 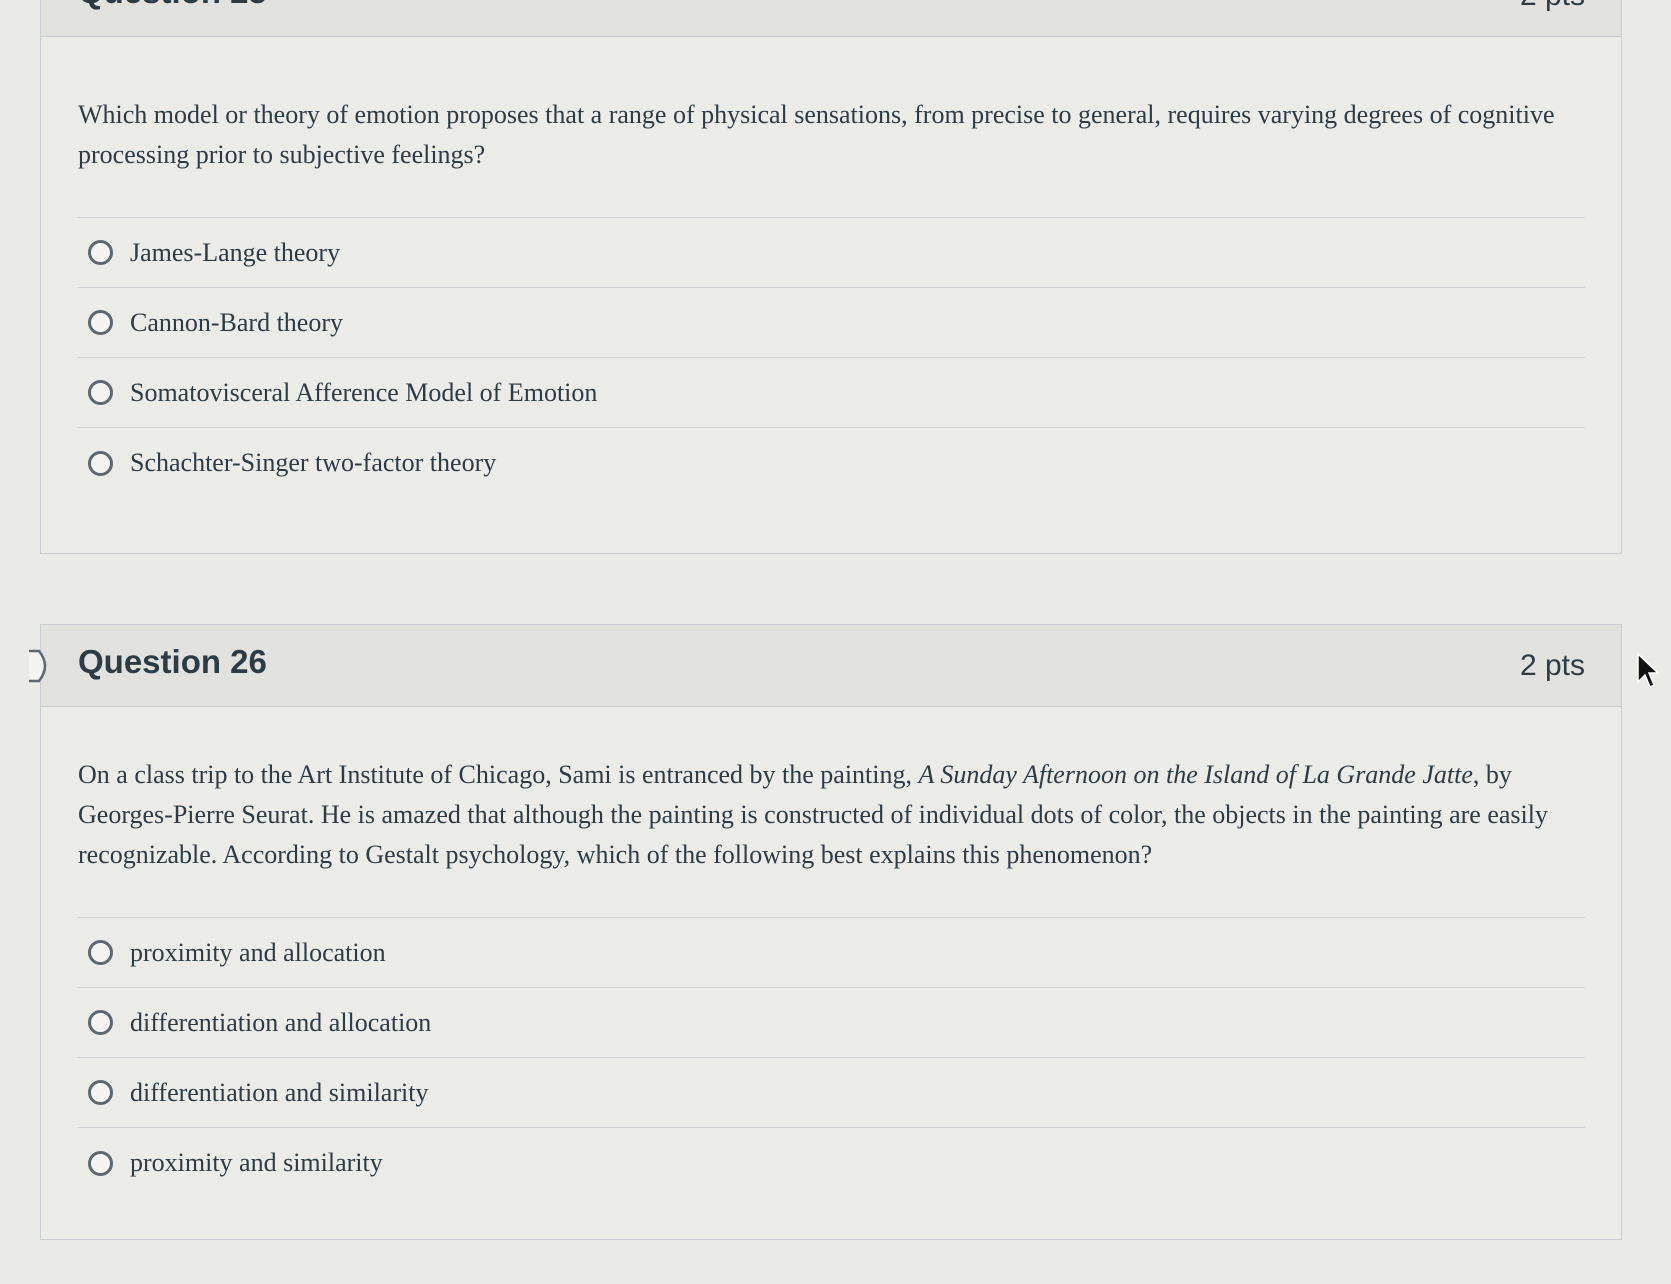 What do you see at coordinates (313, 462) in the screenshot?
I see `answer-label: Schachter-Singer two-factor theory` at bounding box center [313, 462].